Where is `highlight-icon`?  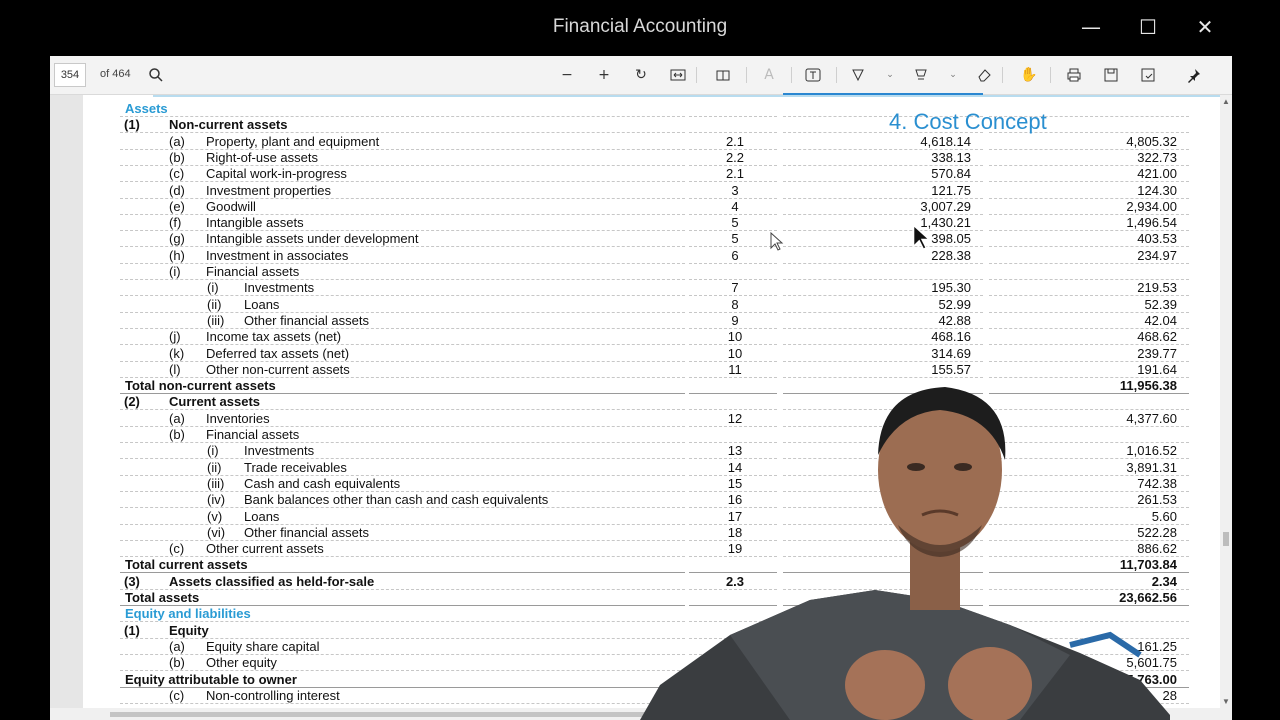 highlight-icon is located at coordinates (858, 75).